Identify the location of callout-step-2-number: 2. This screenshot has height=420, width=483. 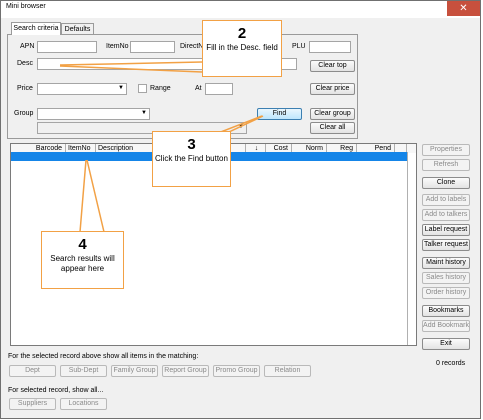
(242, 33).